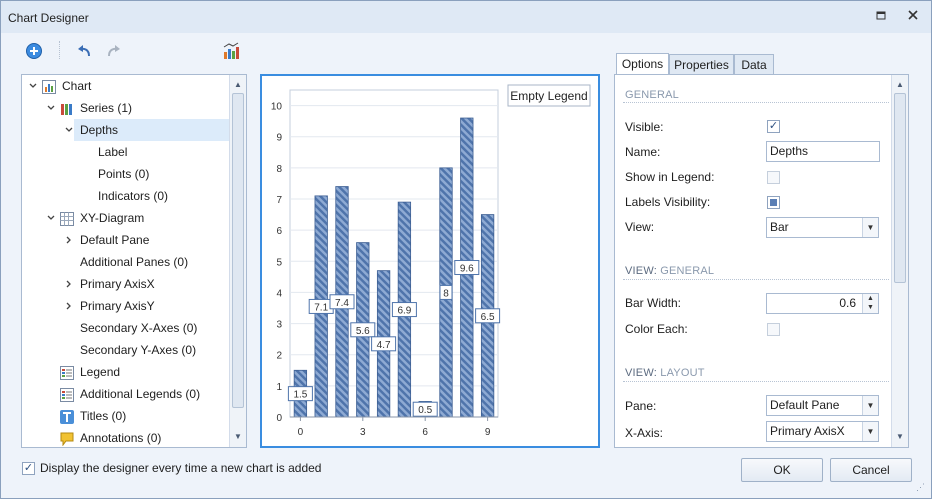  What do you see at coordinates (871, 470) in the screenshot?
I see `cancel-button: Cancel` at bounding box center [871, 470].